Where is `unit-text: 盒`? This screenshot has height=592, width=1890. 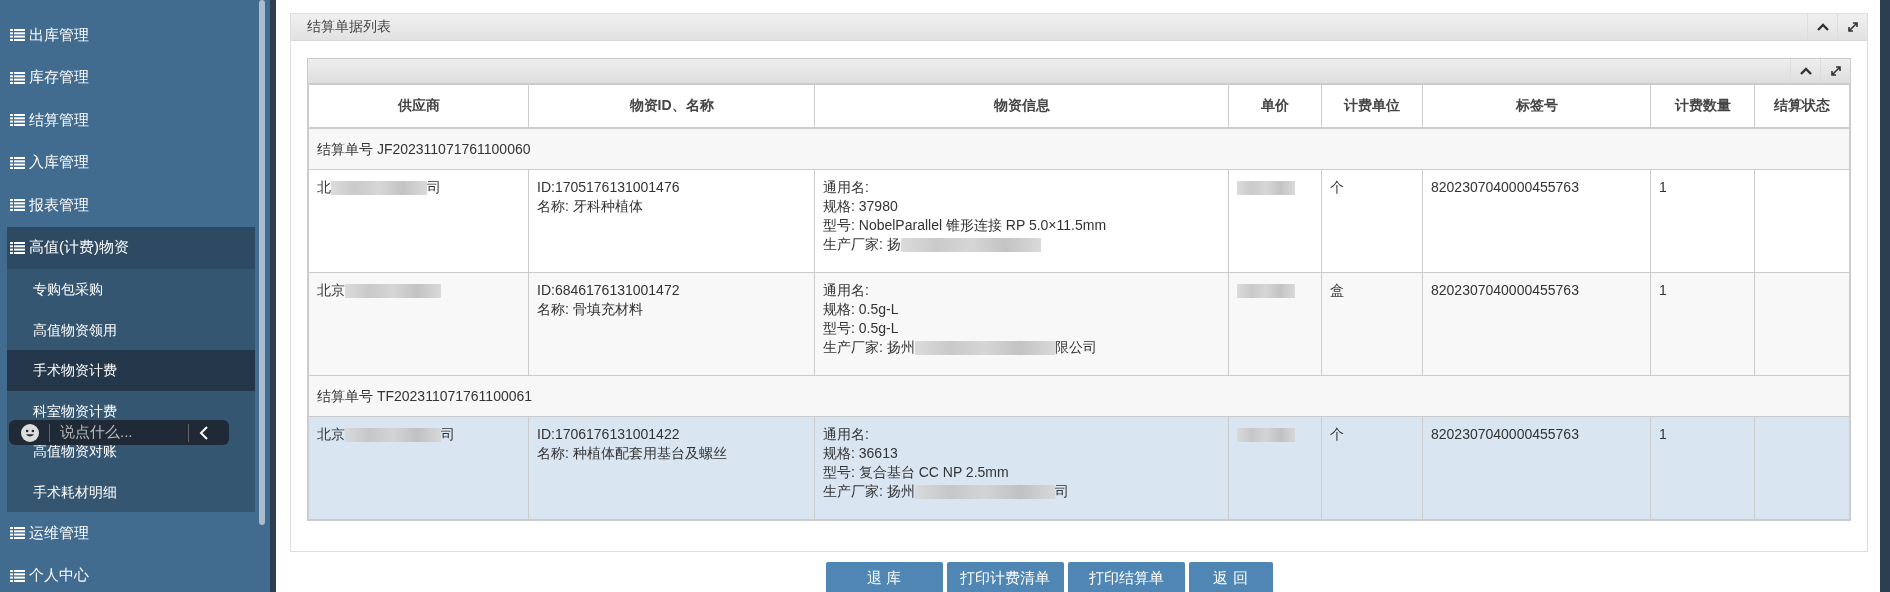 unit-text: 盒 is located at coordinates (1337, 290).